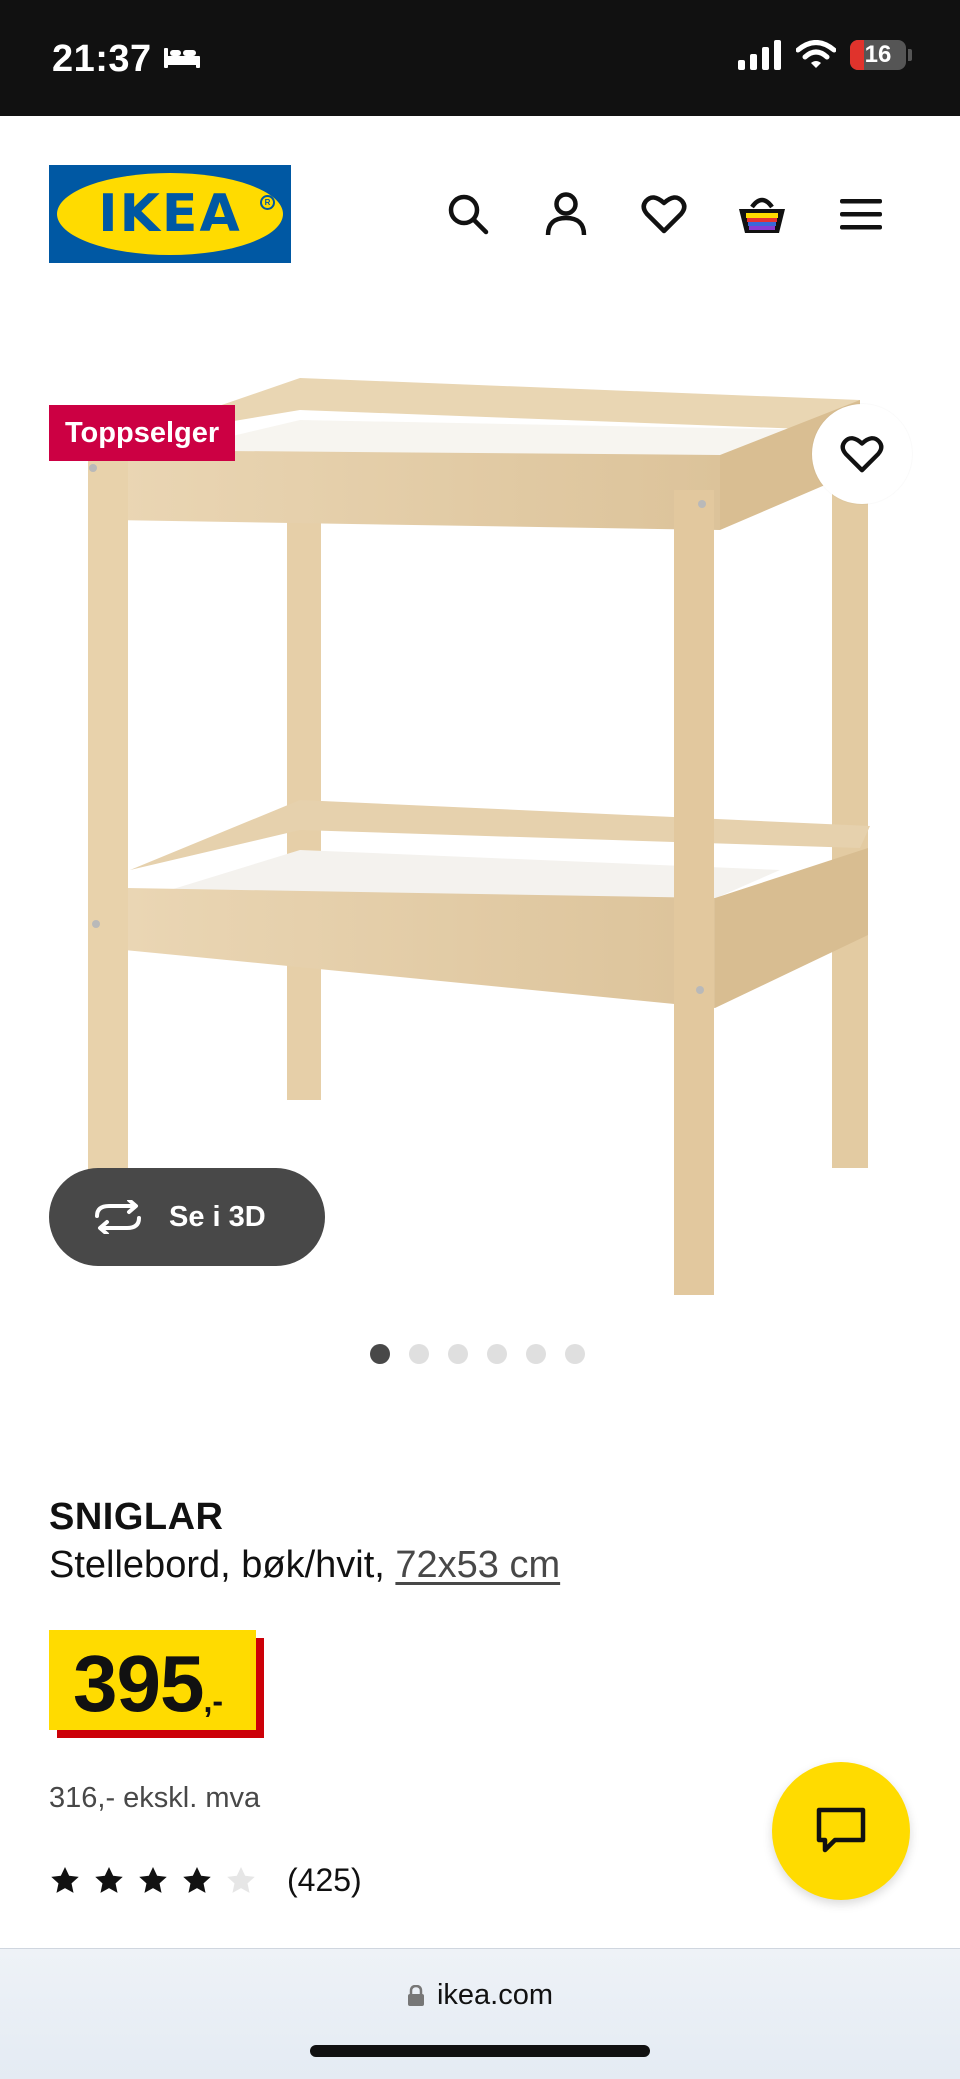 The image size is (960, 2079). I want to click on chat-button, so click(841, 1831).